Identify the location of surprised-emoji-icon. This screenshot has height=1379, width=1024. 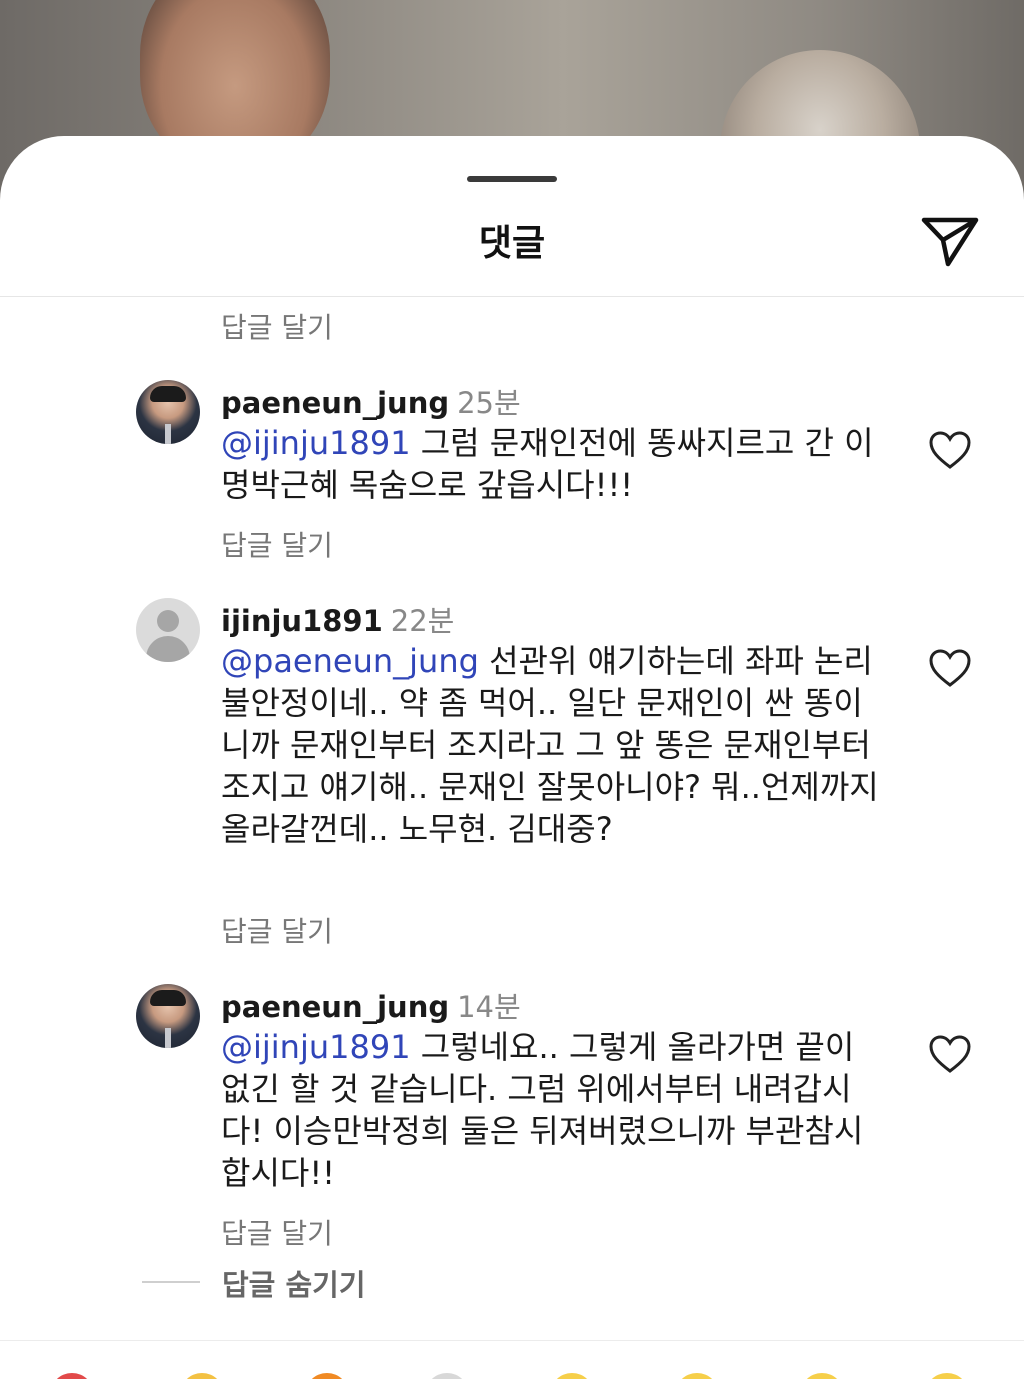
(822, 1376).